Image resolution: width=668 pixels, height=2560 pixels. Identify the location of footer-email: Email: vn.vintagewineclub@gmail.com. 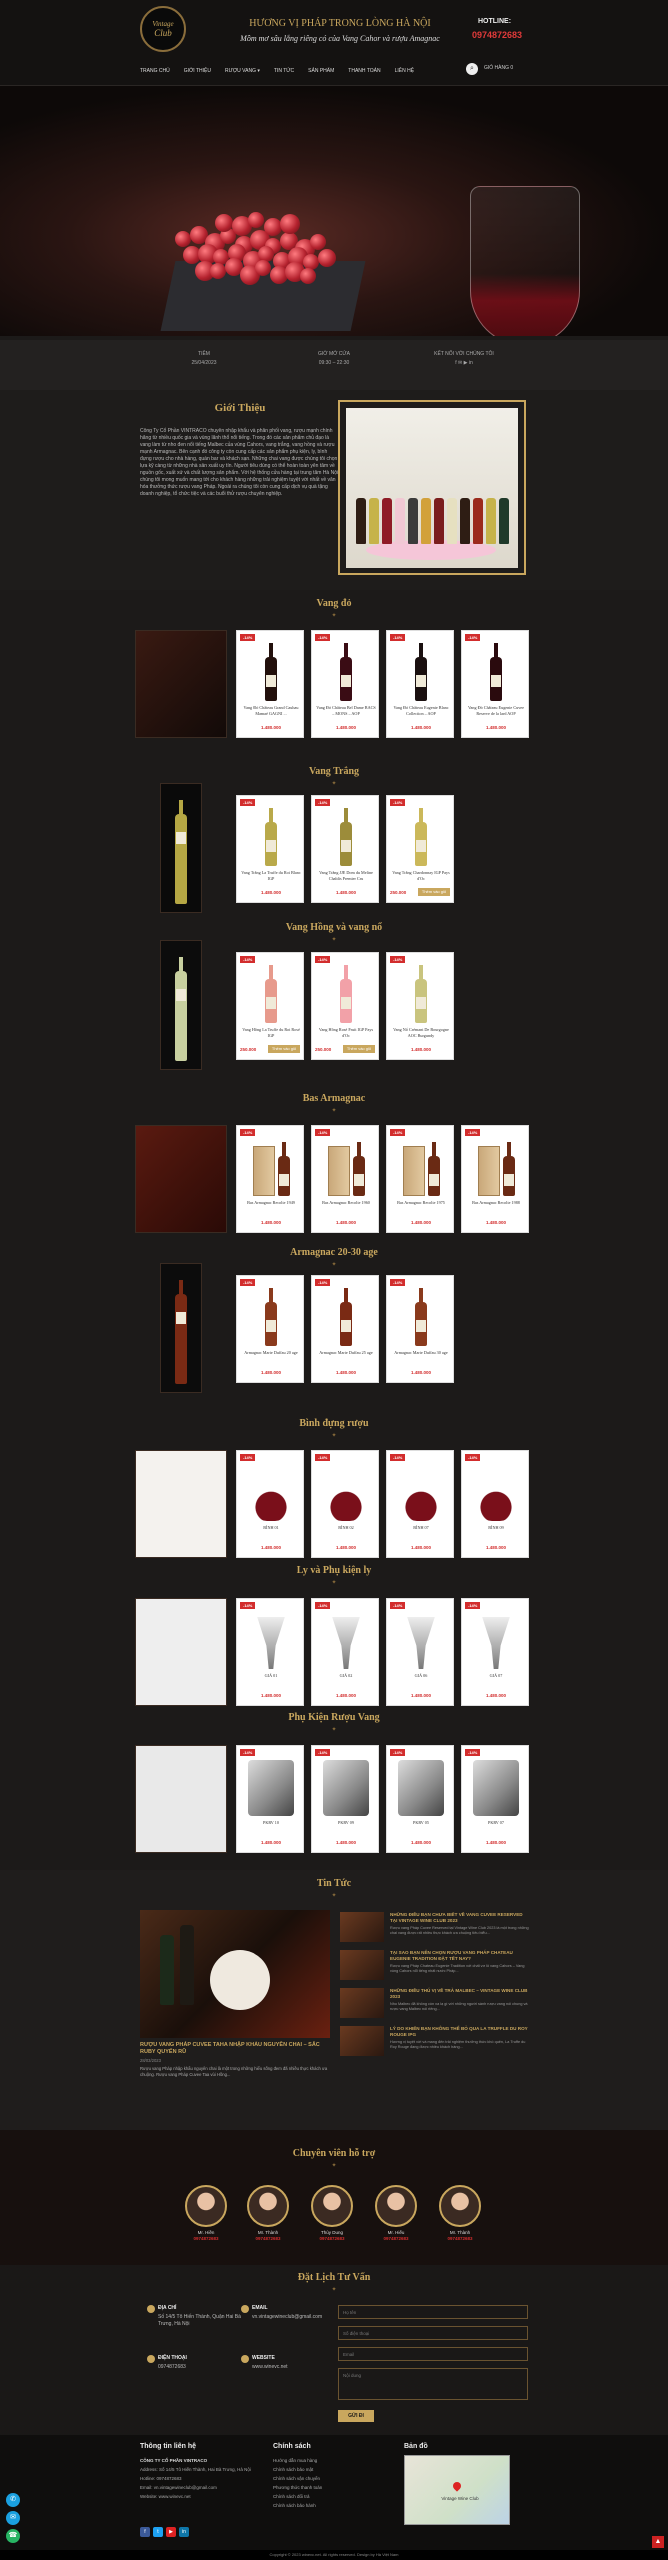
(200, 2487).